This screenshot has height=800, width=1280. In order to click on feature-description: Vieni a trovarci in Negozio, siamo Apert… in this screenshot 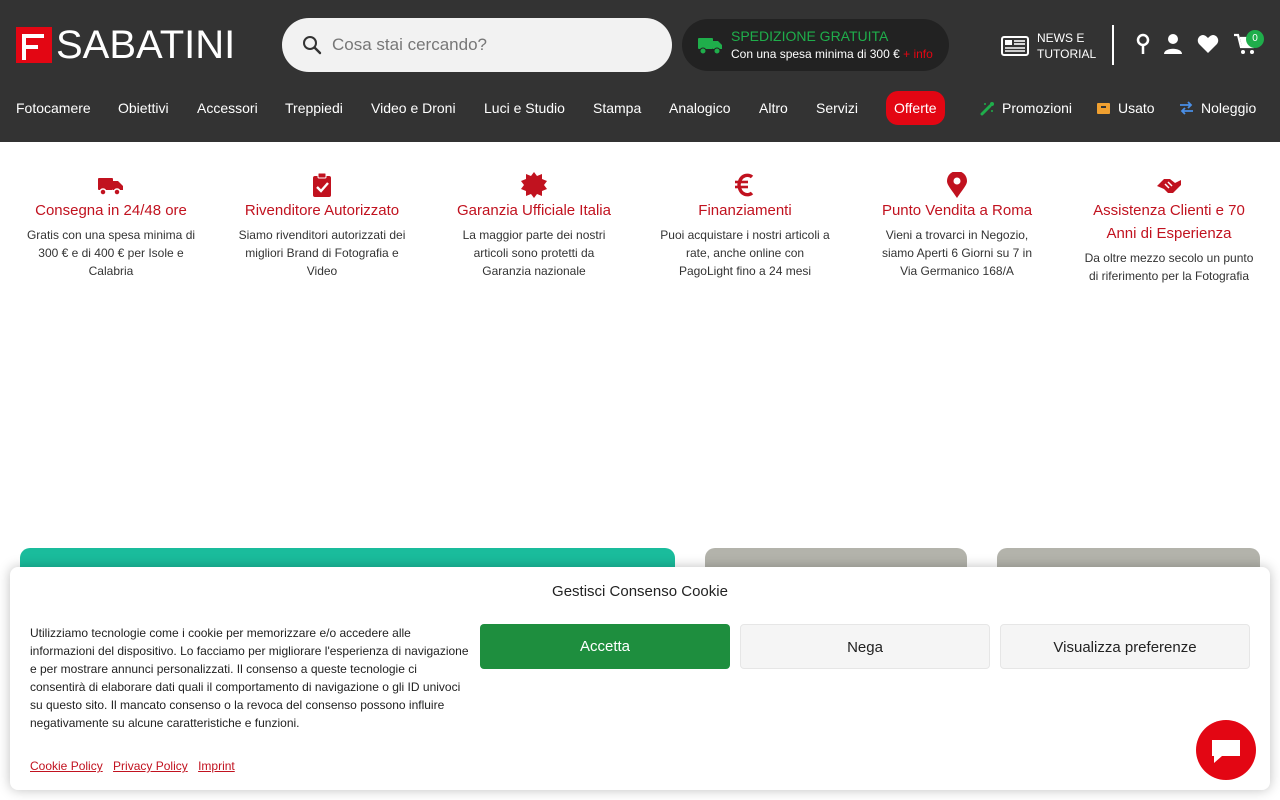, I will do `click(957, 253)`.